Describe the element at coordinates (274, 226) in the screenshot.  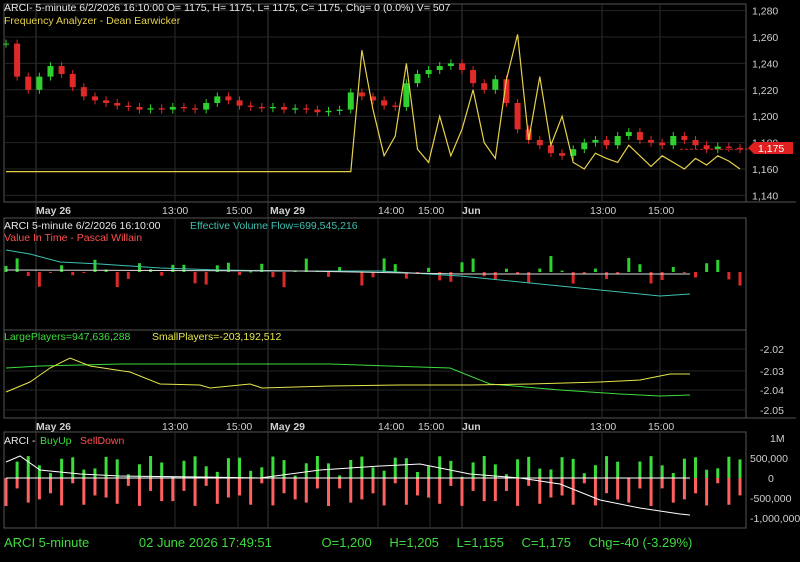
I see `evf-value-label: Effective Volume Flow=699,545,216` at that location.